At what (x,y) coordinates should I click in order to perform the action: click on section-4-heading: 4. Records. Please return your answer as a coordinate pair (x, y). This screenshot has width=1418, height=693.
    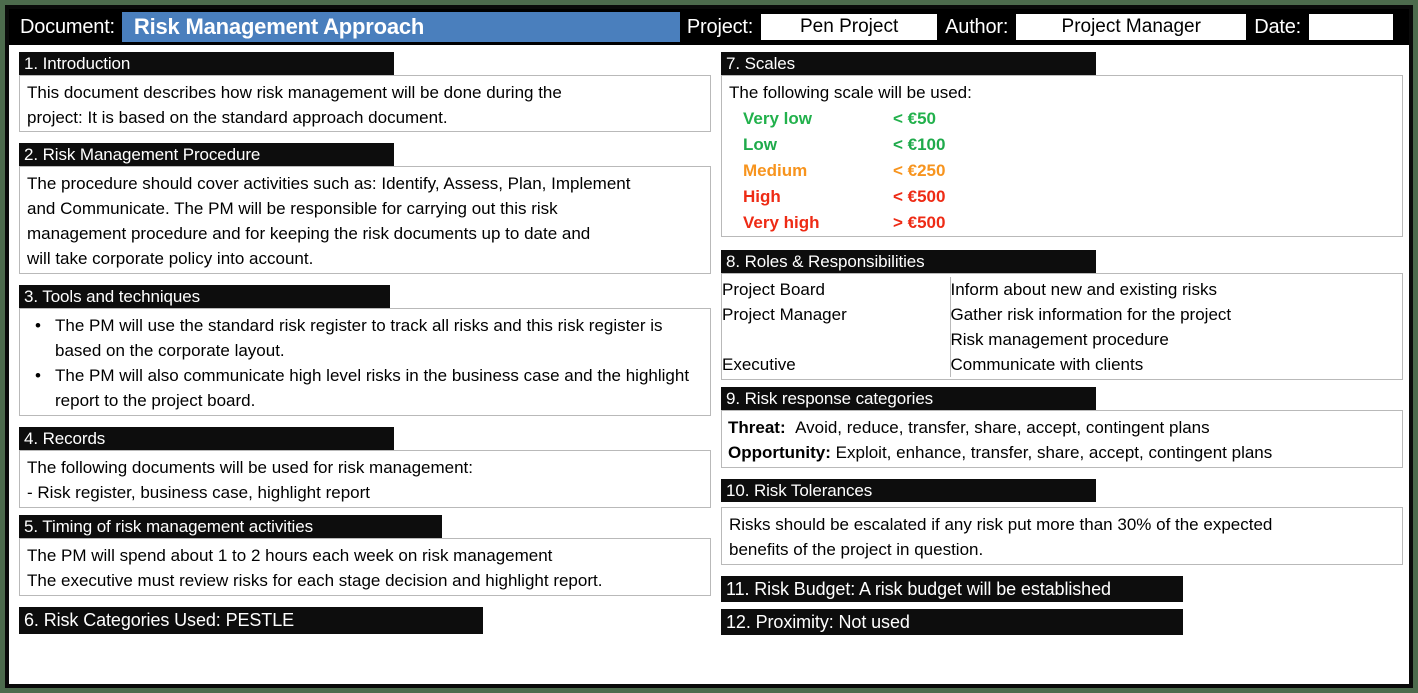
    Looking at the image, I should click on (206, 438).